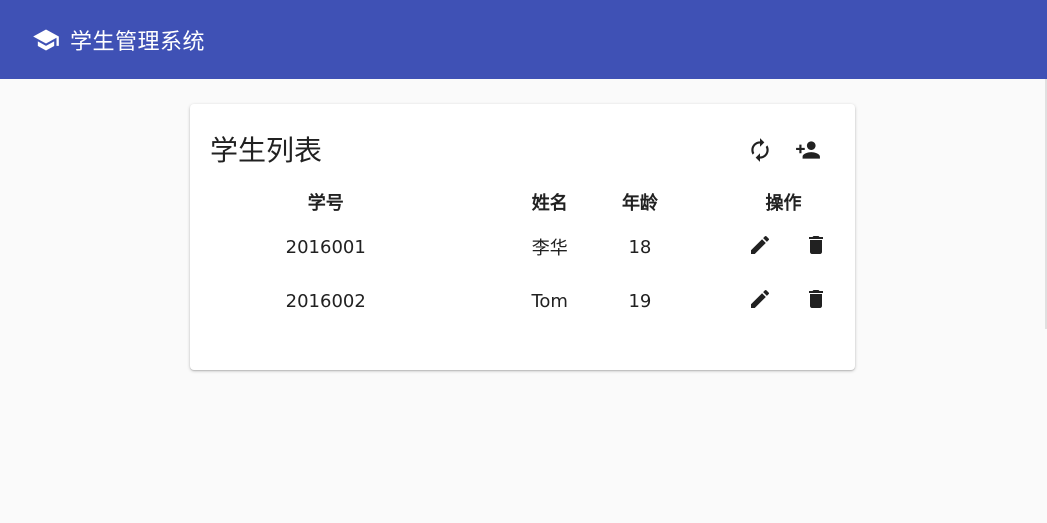 This screenshot has height=523, width=1047. I want to click on table-header-row: 学号 姓名 年龄 操作, so click(522, 202).